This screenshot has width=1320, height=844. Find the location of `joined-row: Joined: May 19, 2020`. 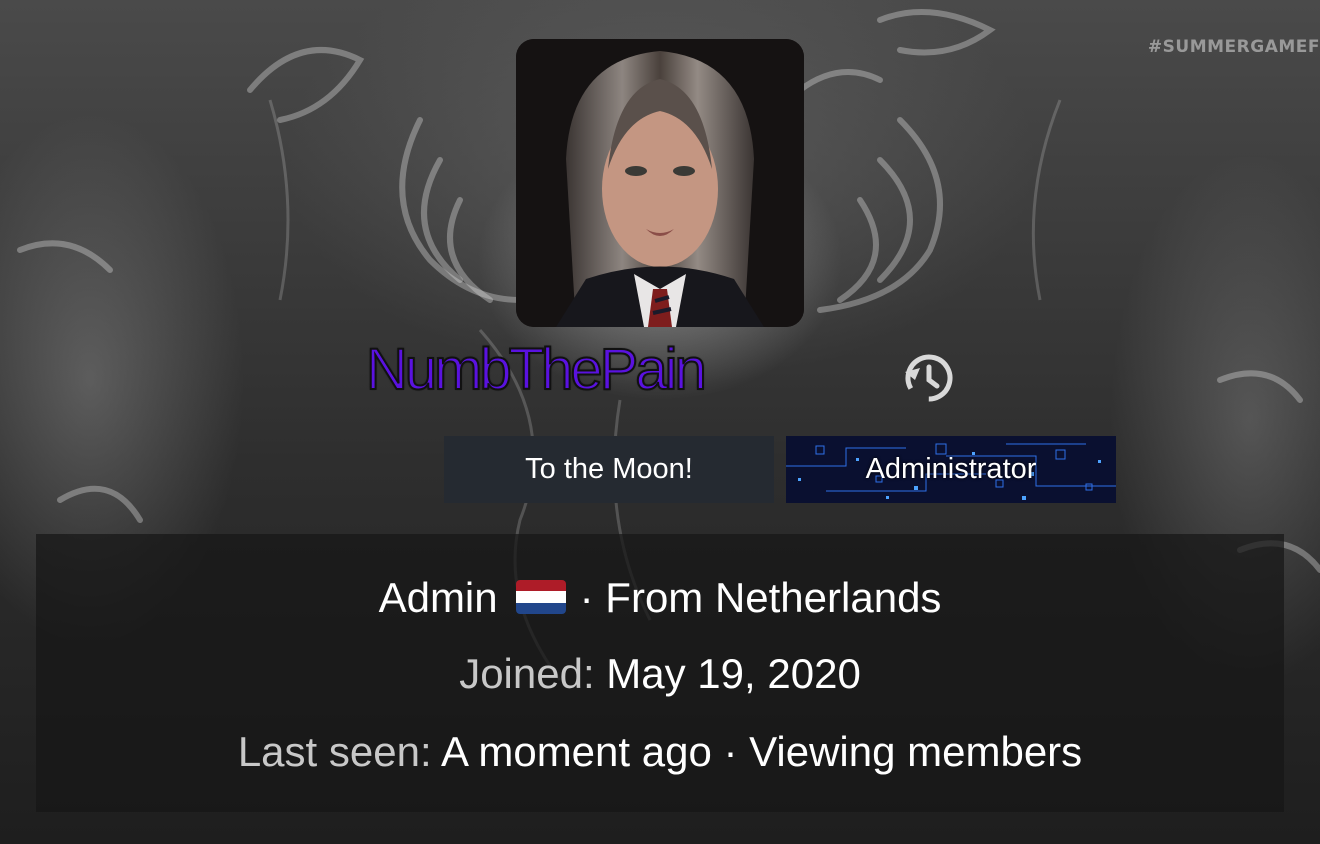

joined-row: Joined: May 19, 2020 is located at coordinates (660, 674).